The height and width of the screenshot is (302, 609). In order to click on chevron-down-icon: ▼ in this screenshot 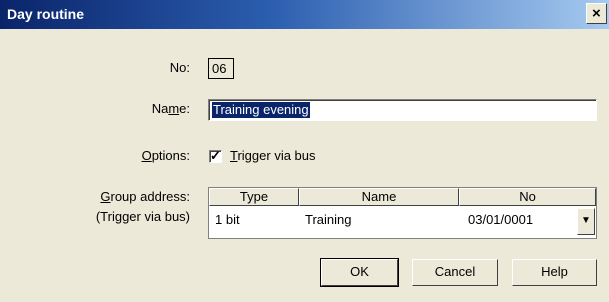, I will do `click(586, 220)`.